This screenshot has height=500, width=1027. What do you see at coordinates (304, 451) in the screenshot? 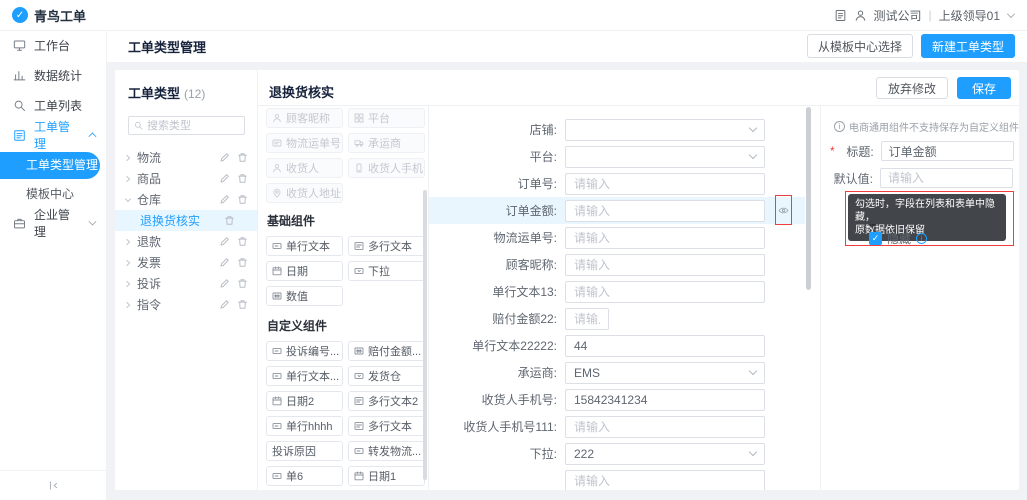
I see `palette-item: 投诉原因` at bounding box center [304, 451].